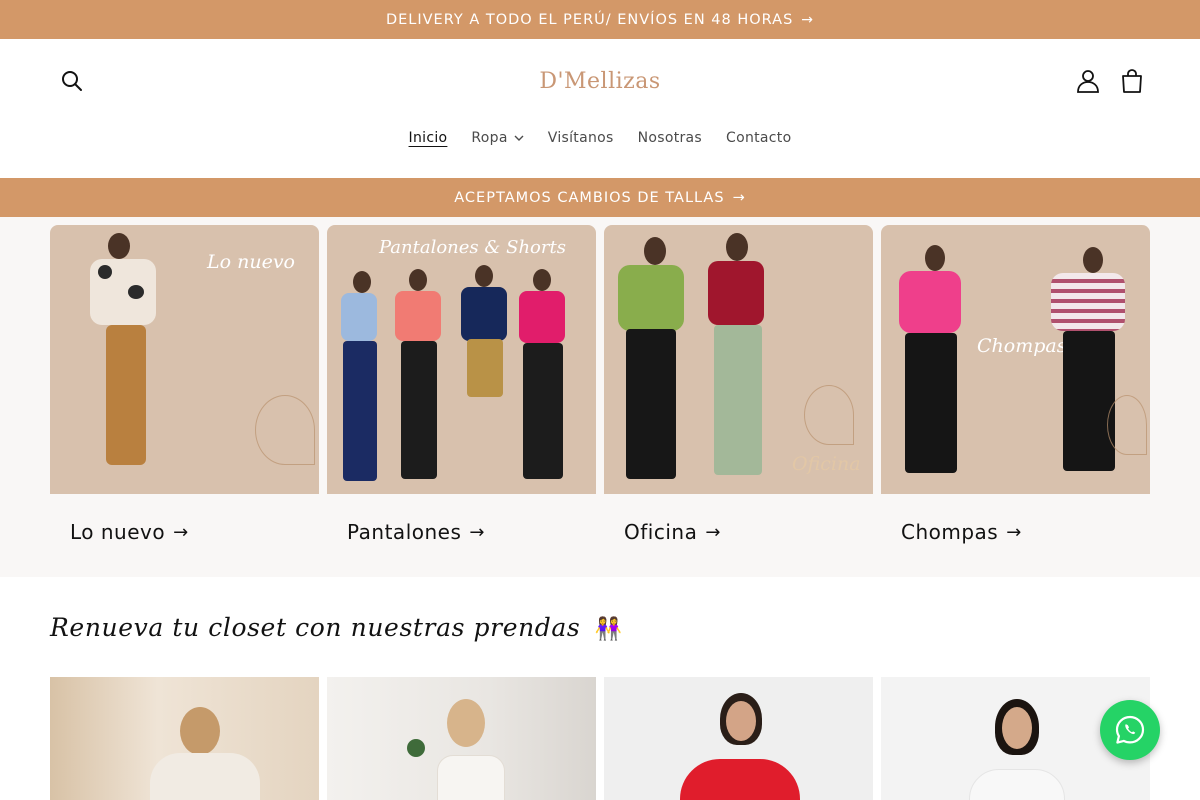 The height and width of the screenshot is (800, 1200). I want to click on section-title: Renueva tu closet con nuestras prendas 👭, so click(336, 627).